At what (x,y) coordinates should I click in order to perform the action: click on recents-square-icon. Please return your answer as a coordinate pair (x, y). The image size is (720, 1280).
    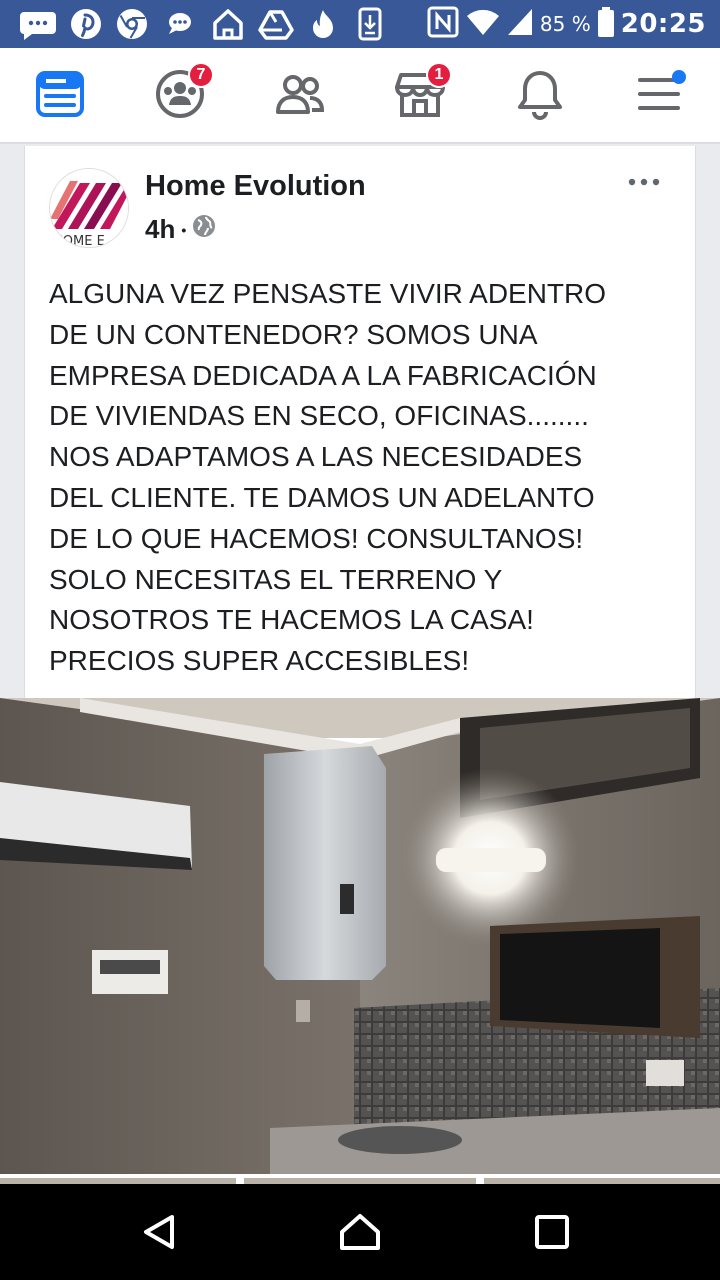
    Looking at the image, I should click on (552, 1234).